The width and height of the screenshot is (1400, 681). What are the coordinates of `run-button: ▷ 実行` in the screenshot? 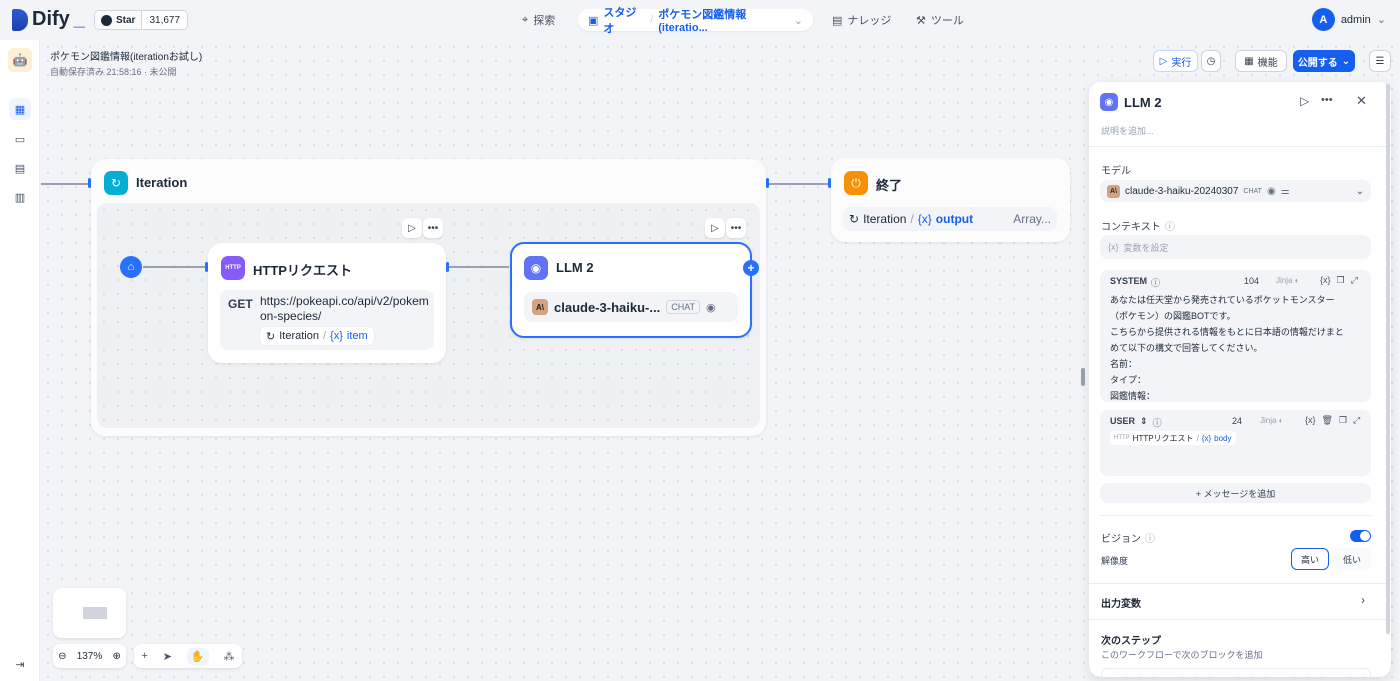 It's located at (1175, 61).